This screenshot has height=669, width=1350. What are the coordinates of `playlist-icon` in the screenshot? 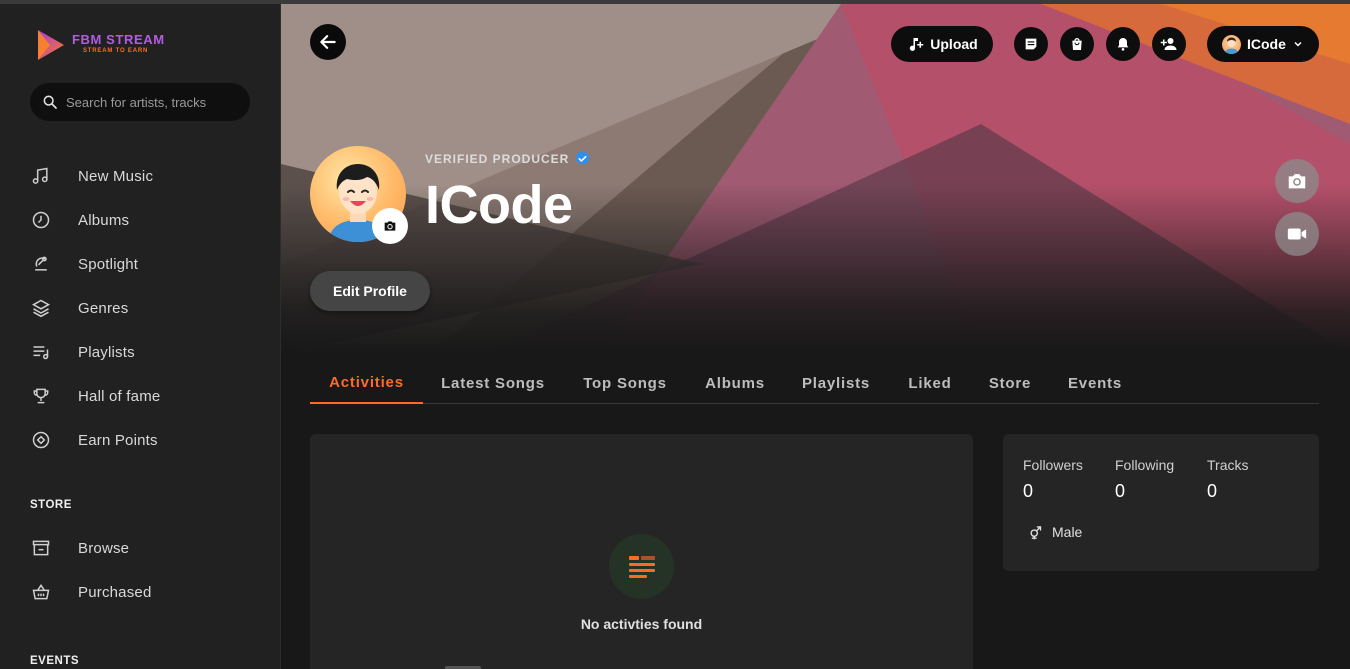 It's located at (41, 352).